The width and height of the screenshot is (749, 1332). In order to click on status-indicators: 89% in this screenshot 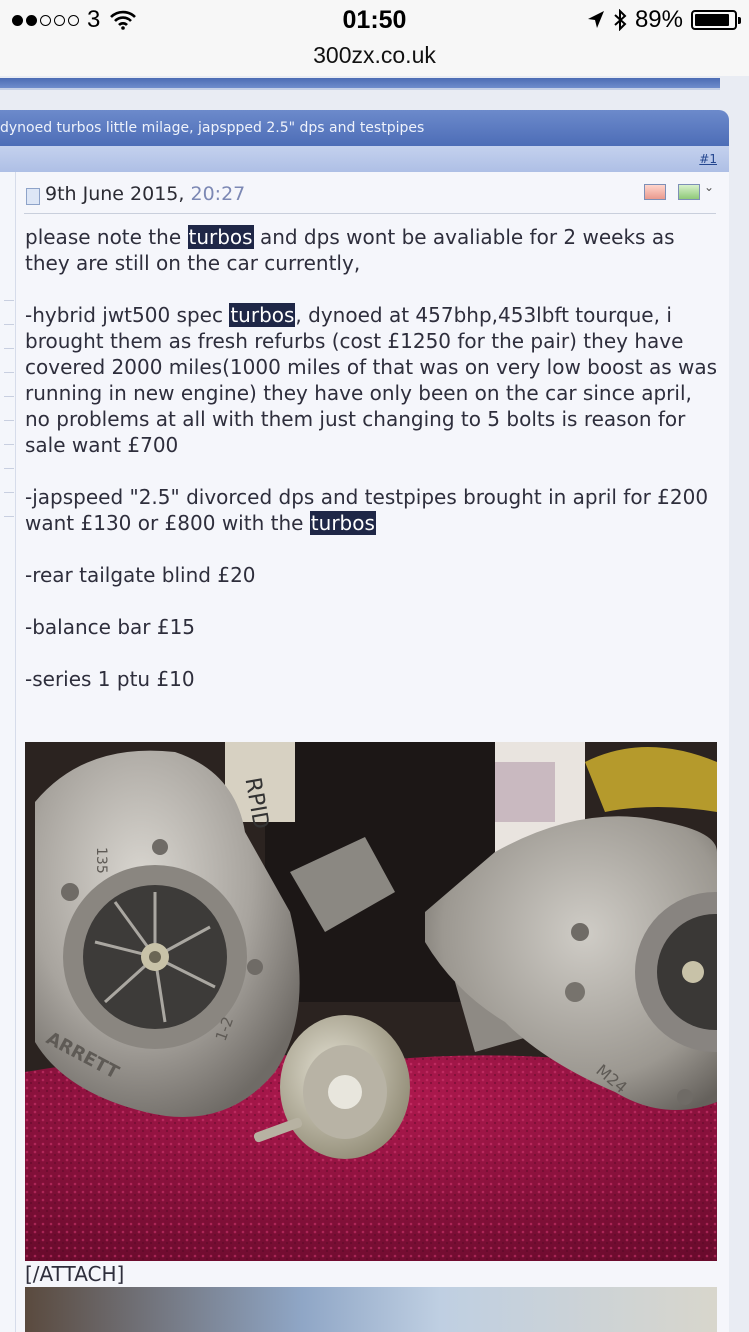, I will do `click(664, 20)`.